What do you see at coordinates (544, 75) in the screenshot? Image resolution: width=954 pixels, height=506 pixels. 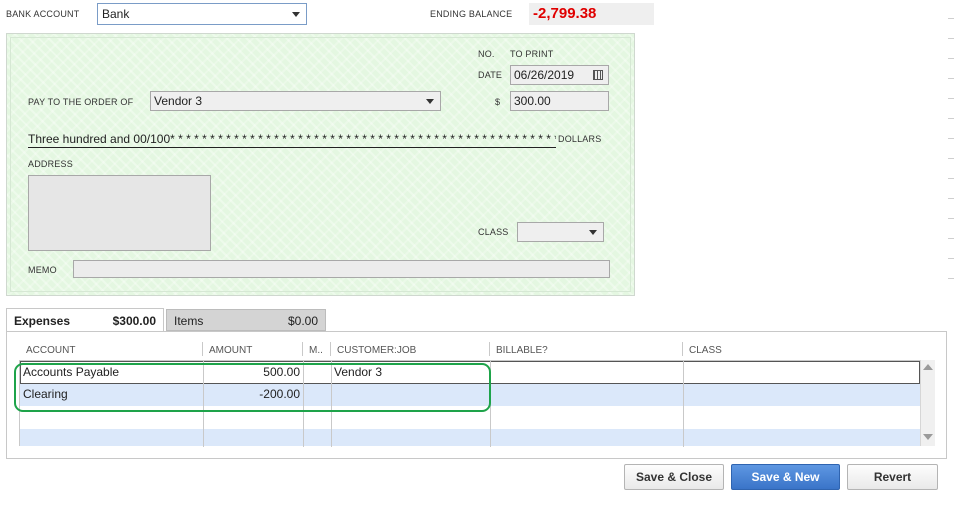 I see `date-value: 06/26/2019` at bounding box center [544, 75].